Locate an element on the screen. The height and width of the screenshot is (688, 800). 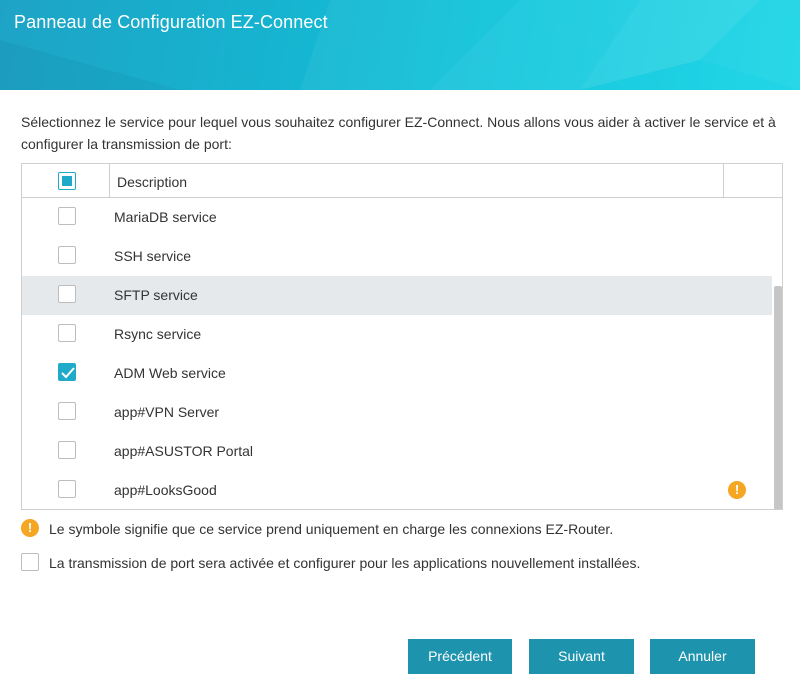
scrollbar-thumb is located at coordinates (778, 397).